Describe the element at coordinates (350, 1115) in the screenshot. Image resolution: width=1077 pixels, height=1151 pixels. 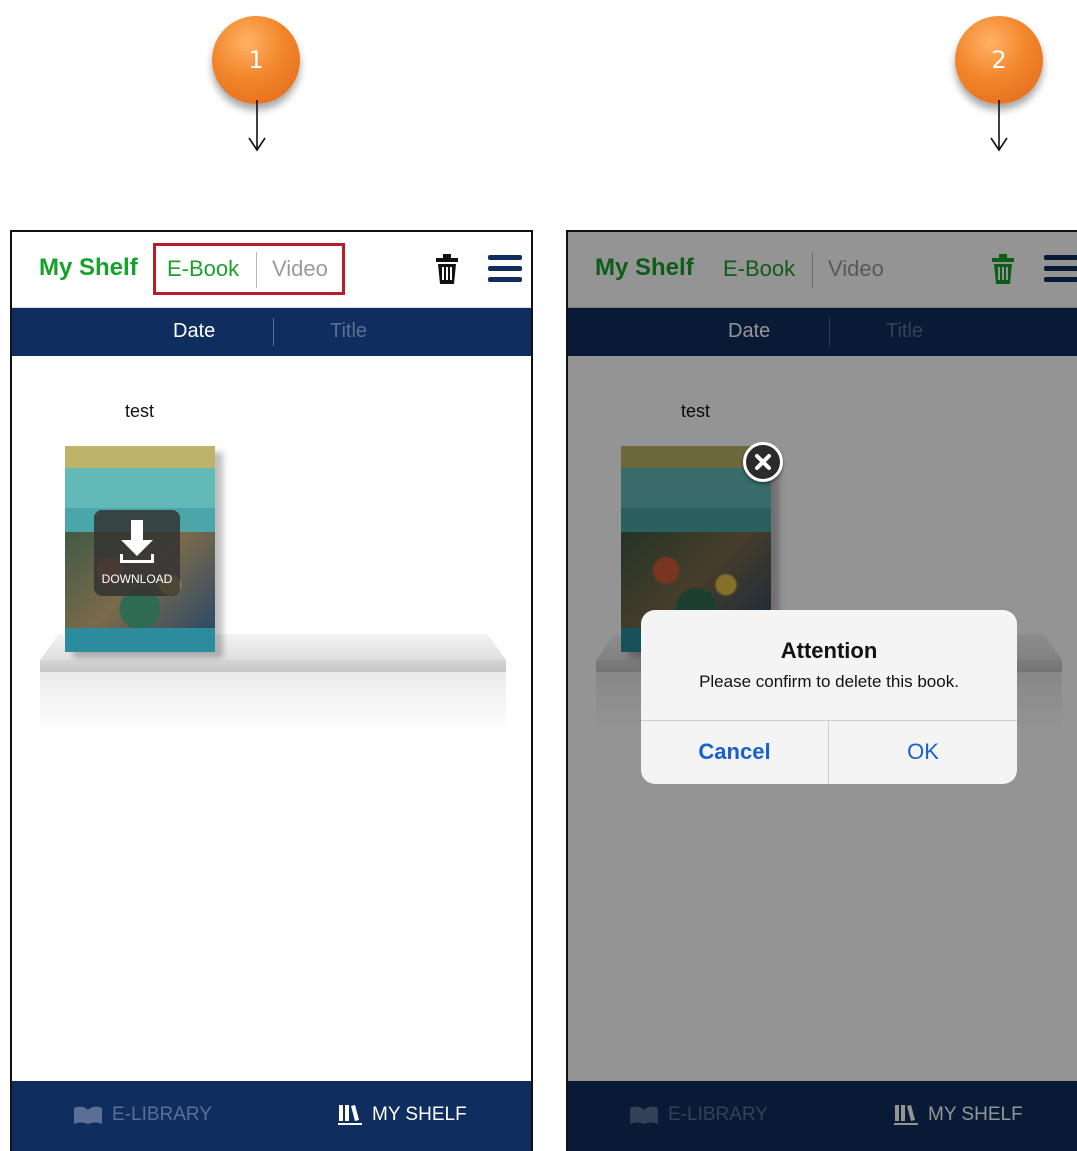
I see `books-icon` at that location.